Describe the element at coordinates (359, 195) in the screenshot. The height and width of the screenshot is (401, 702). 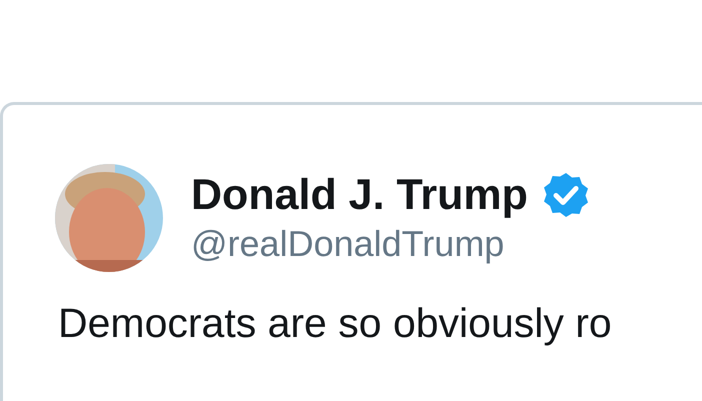
I see `author-name: Donald J. Trump` at that location.